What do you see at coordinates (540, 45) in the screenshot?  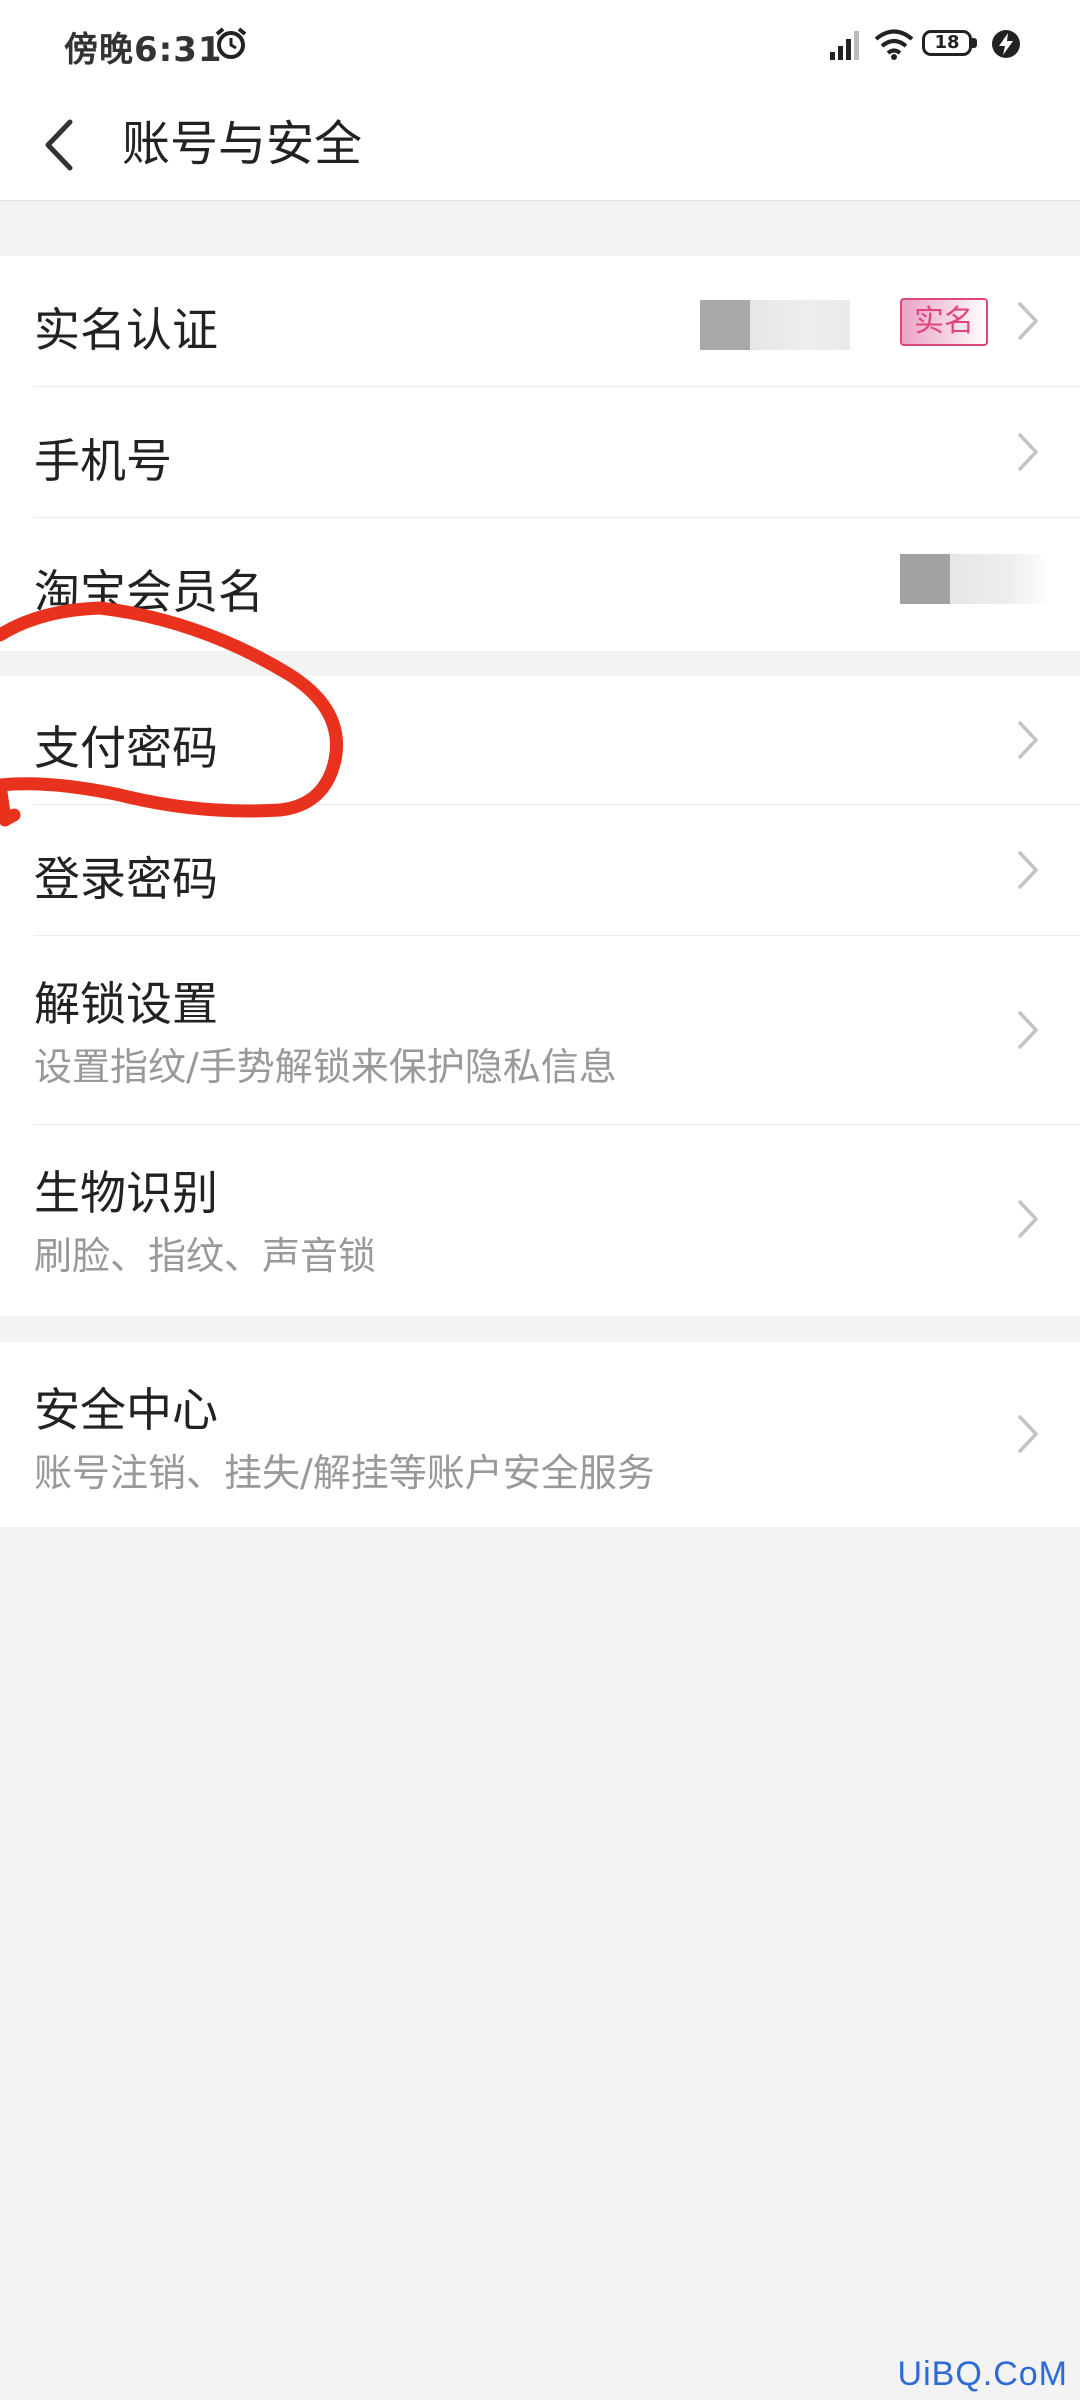 I see `status-bar: 傍晚6:31 18` at bounding box center [540, 45].